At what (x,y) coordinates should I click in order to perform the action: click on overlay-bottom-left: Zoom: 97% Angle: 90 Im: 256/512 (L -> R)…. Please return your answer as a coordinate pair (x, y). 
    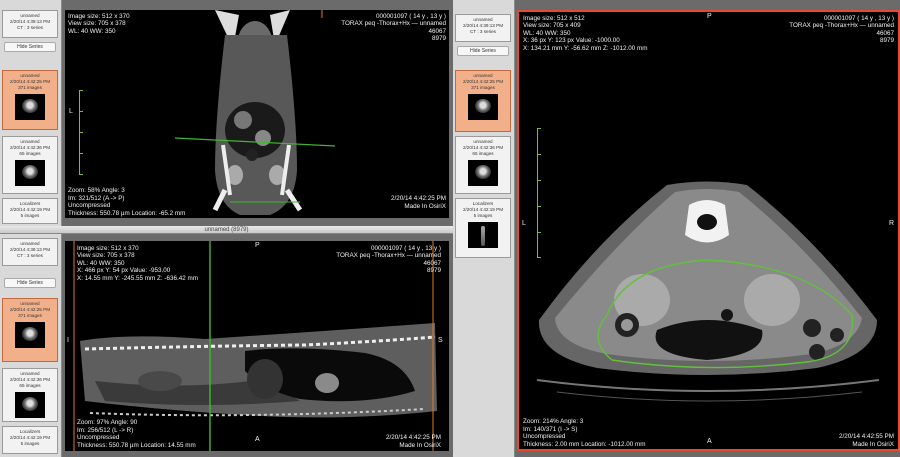
    Looking at the image, I should click on (136, 434).